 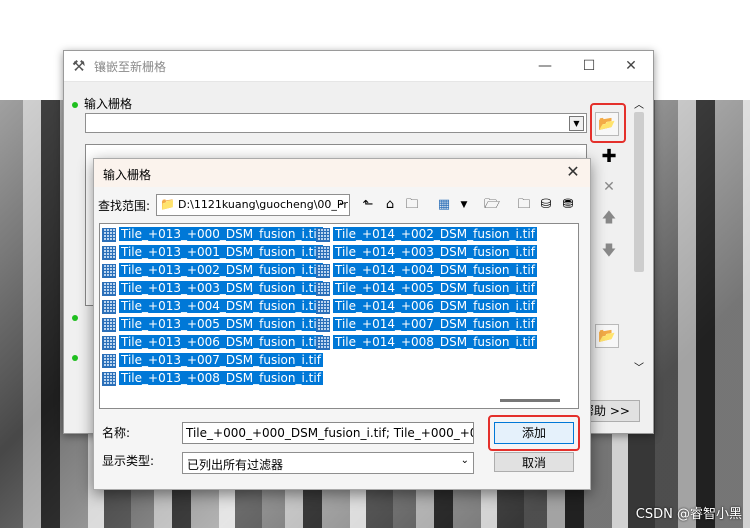 What do you see at coordinates (116, 433) in the screenshot?
I see `name-label: 名称:` at bounding box center [116, 433].